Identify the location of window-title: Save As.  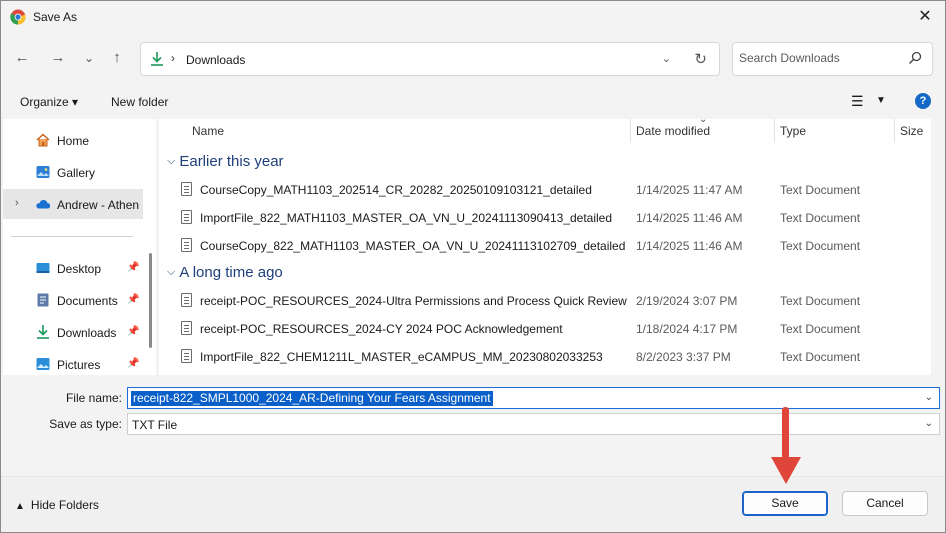
(55, 17).